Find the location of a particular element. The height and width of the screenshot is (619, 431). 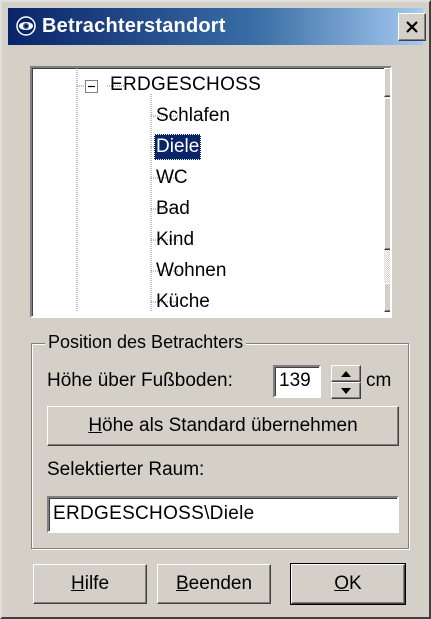

scroll-thumb is located at coordinates (387, 174).